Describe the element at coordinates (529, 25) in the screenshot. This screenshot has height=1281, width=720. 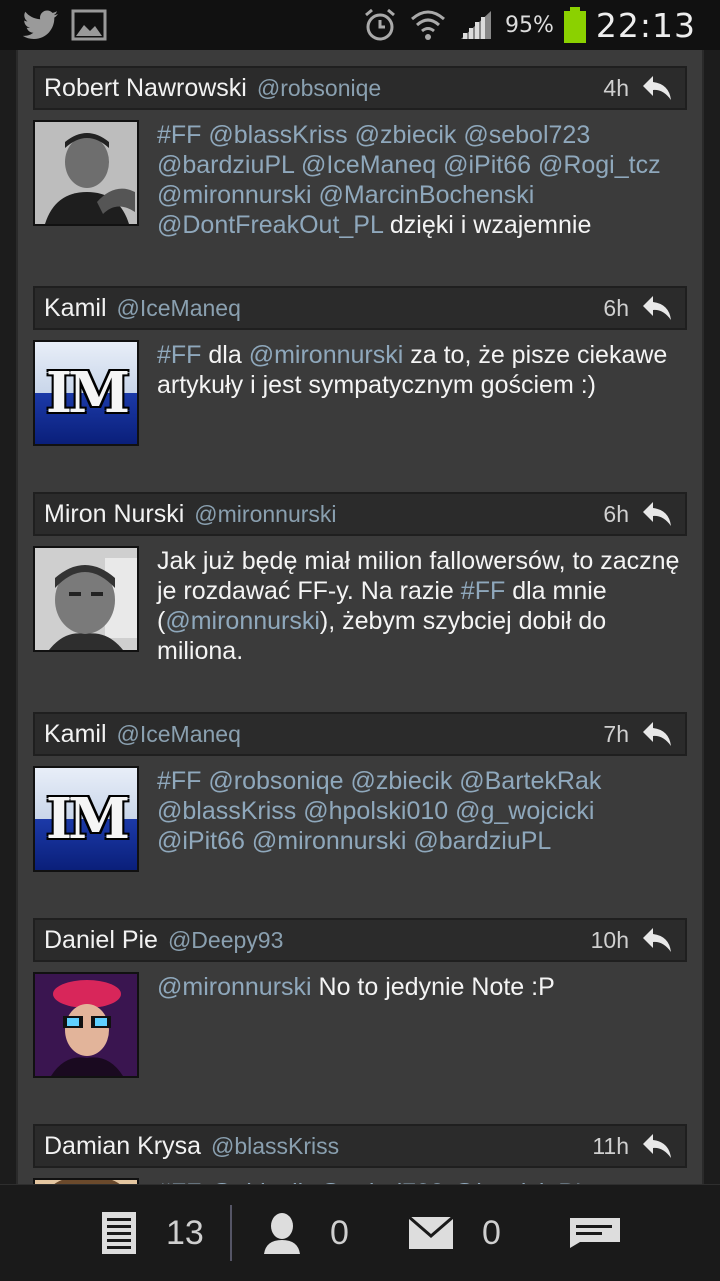
I see `battery-percent: 95%` at that location.